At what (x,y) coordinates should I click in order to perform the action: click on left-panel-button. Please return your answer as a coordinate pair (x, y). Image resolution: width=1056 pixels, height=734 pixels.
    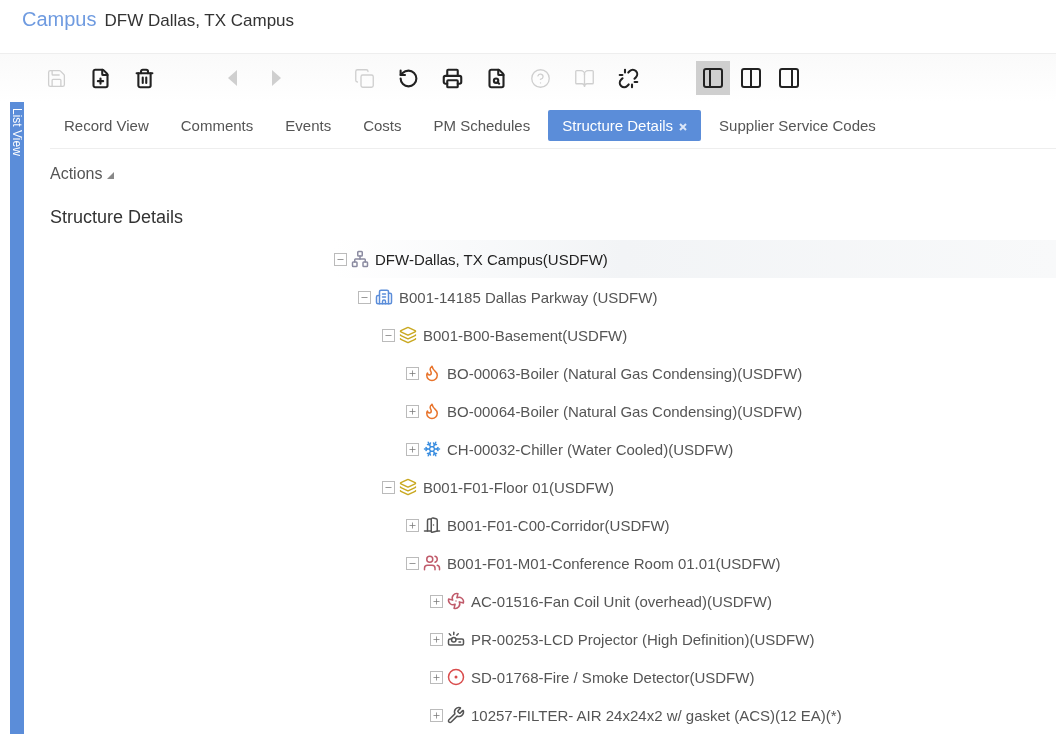
    Looking at the image, I should click on (713, 78).